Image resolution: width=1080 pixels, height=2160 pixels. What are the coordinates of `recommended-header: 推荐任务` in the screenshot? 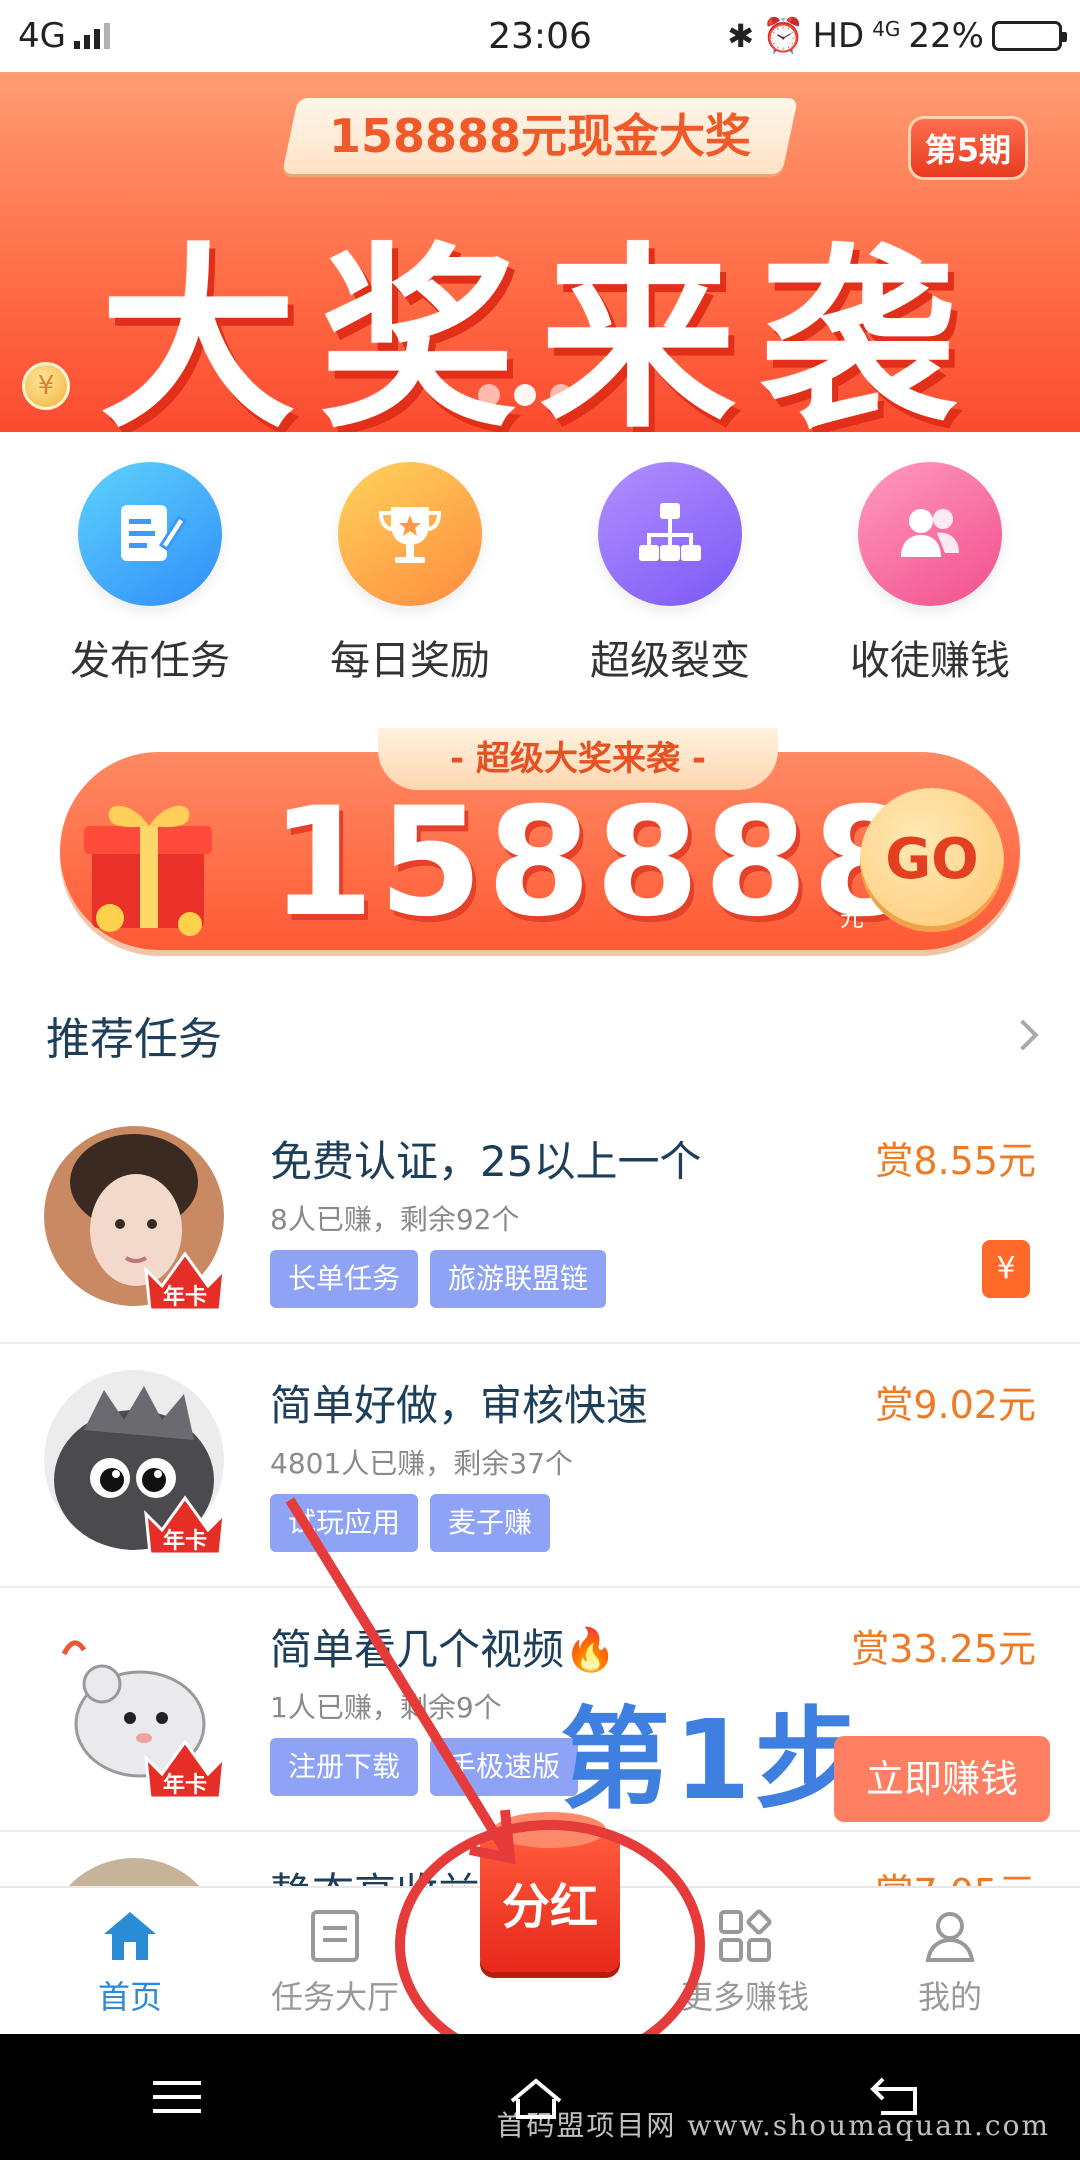 It's located at (540, 1035).